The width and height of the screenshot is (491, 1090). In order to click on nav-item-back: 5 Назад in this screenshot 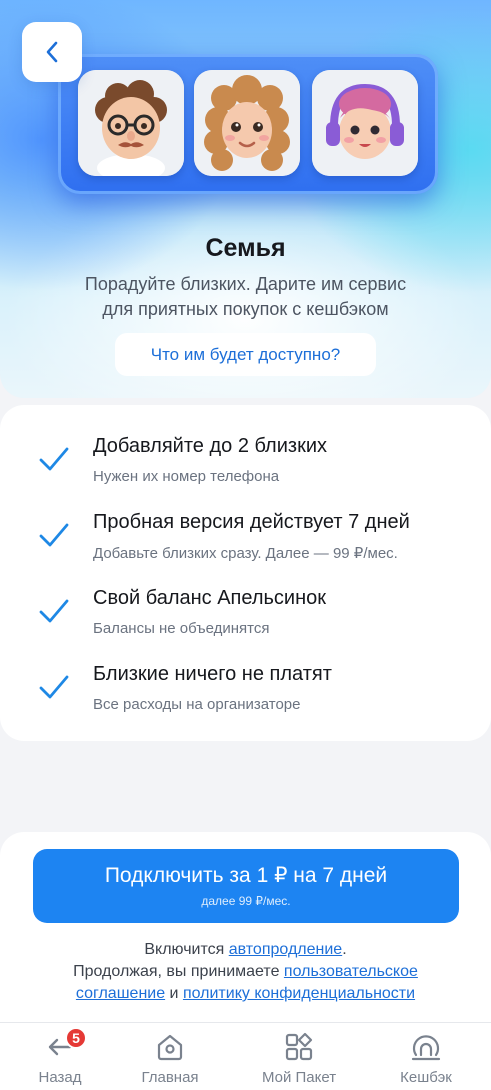, I will do `click(60, 1056)`.